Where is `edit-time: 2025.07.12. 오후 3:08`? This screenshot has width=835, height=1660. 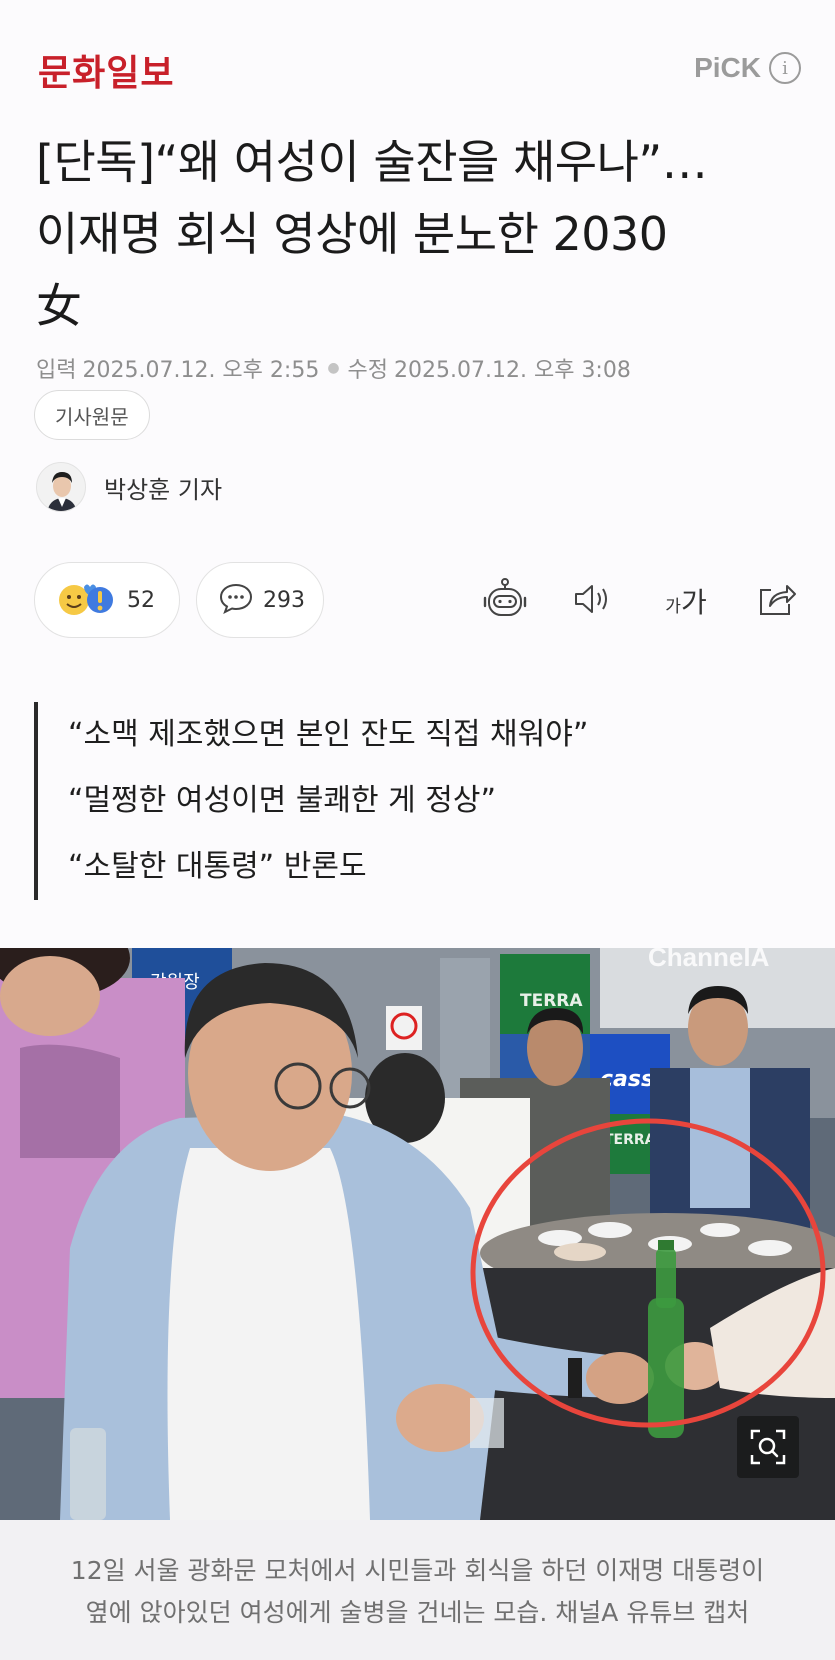
edit-time: 2025.07.12. 오후 3:08 is located at coordinates (512, 370).